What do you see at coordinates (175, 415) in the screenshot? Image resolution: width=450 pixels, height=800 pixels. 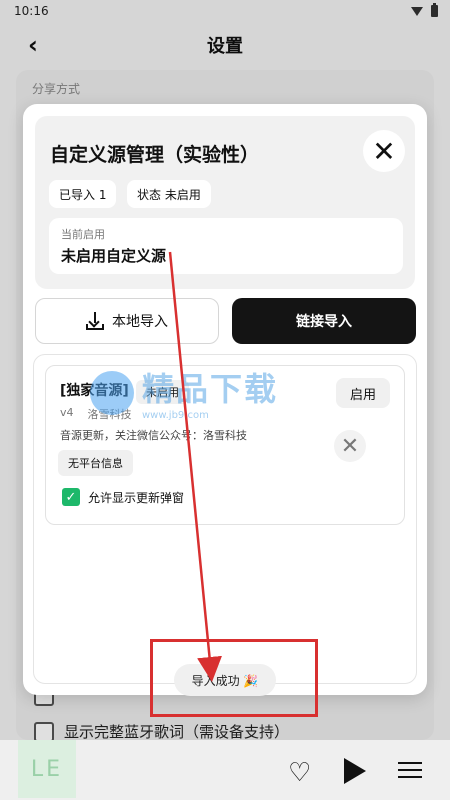 I see `watermark-sub: www.jb9.com` at bounding box center [175, 415].